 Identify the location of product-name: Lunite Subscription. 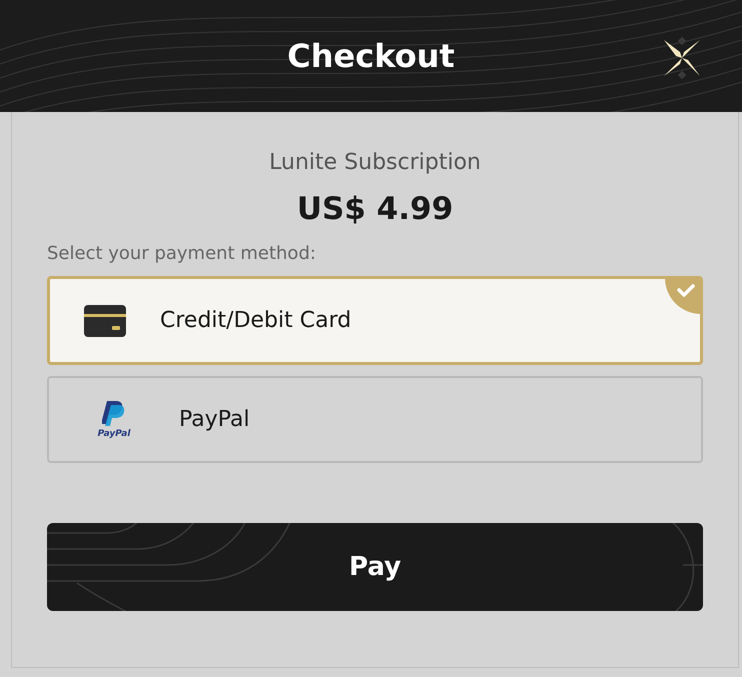
(375, 162).